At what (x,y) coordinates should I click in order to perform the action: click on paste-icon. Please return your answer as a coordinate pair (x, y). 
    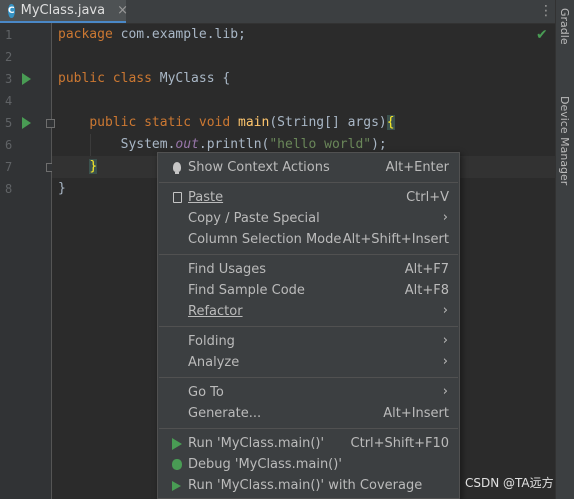
    Looking at the image, I should click on (177, 198).